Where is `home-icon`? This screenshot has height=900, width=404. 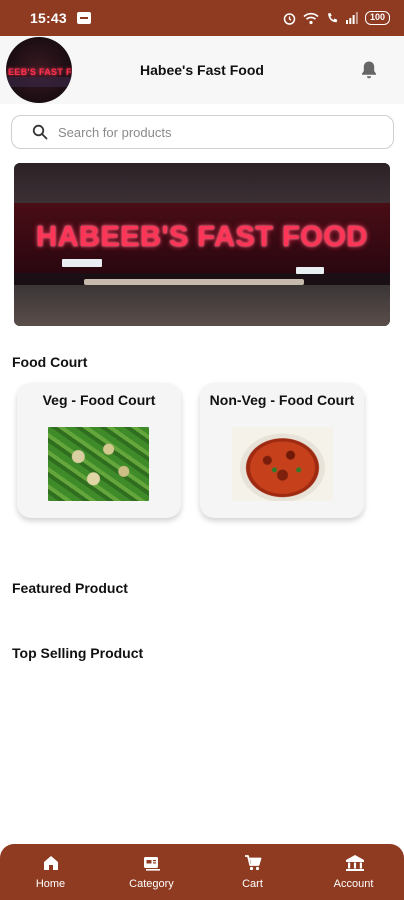
home-icon is located at coordinates (51, 863).